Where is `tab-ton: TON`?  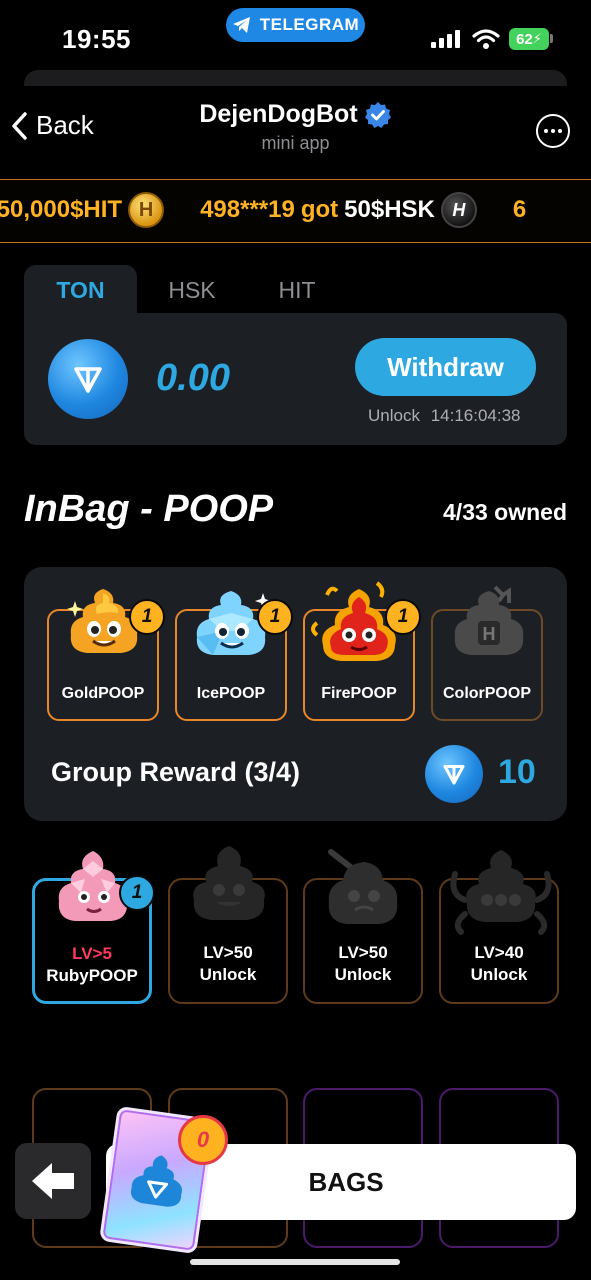 tab-ton: TON is located at coordinates (80, 290).